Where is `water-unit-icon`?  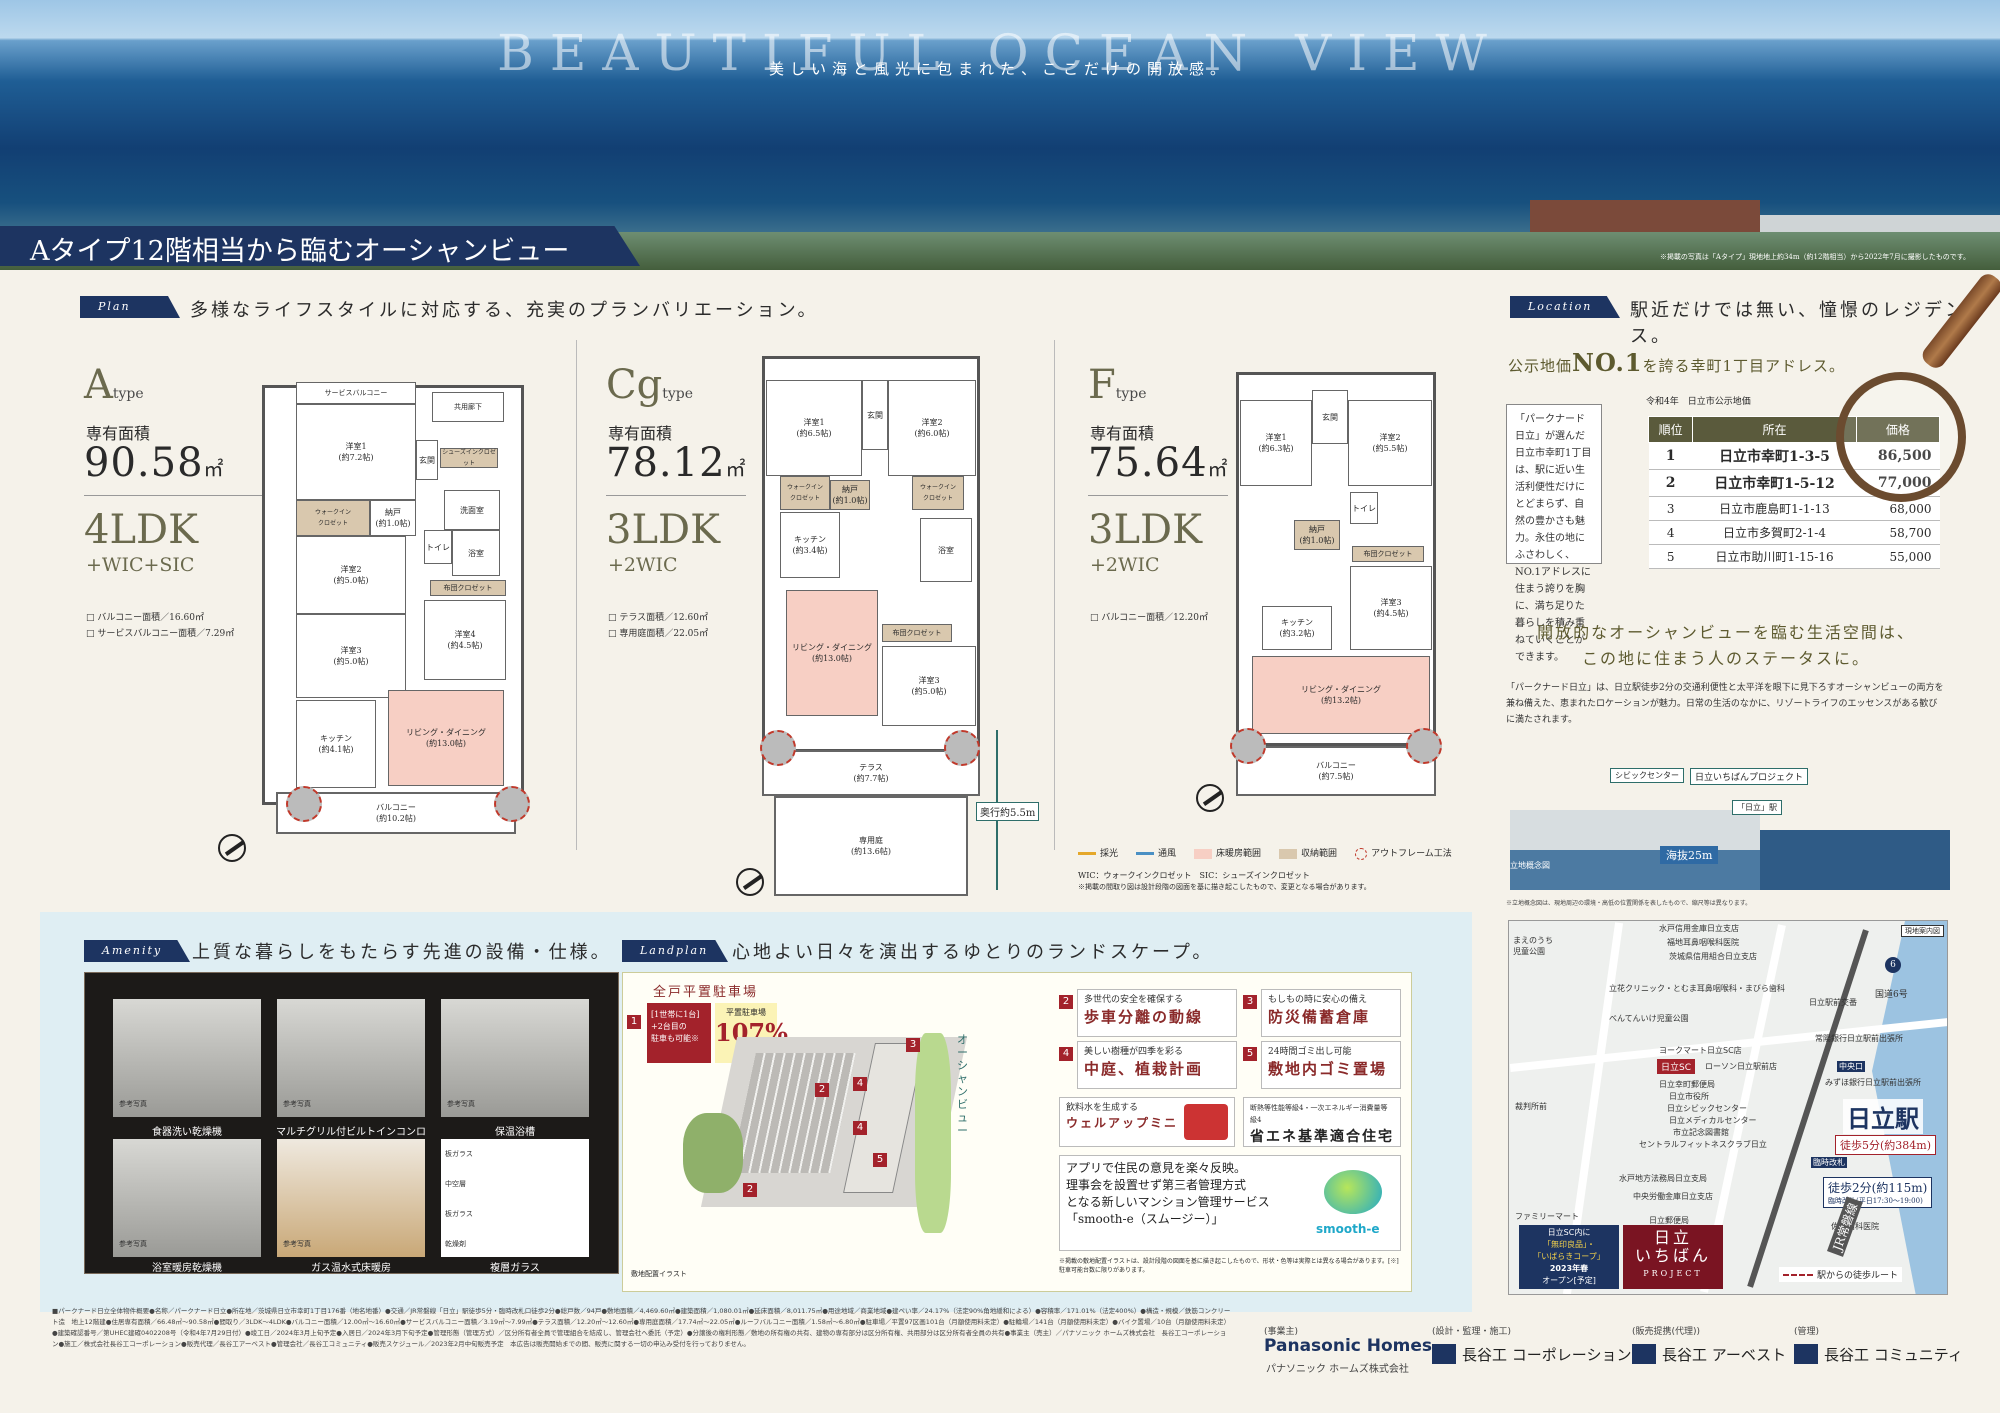 water-unit-icon is located at coordinates (1206, 1122).